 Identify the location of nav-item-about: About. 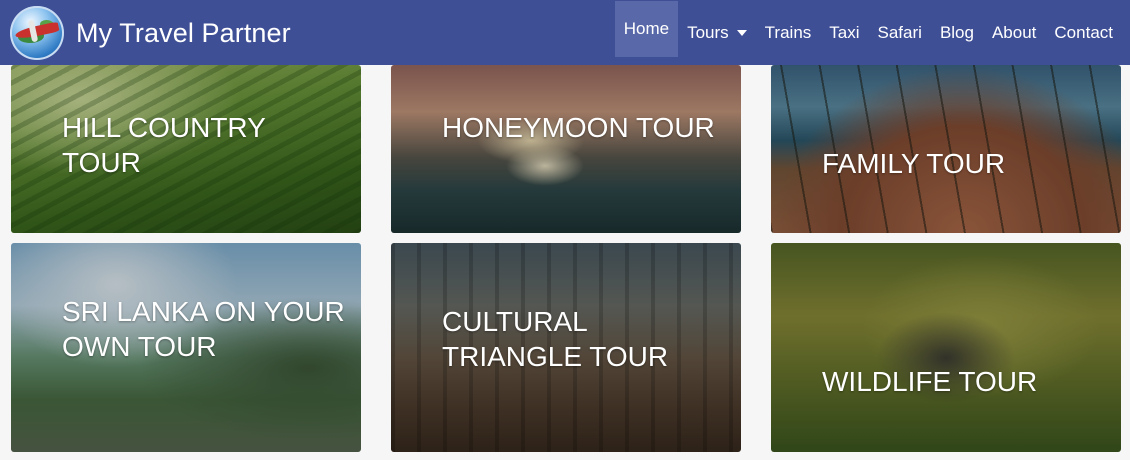
(1014, 32).